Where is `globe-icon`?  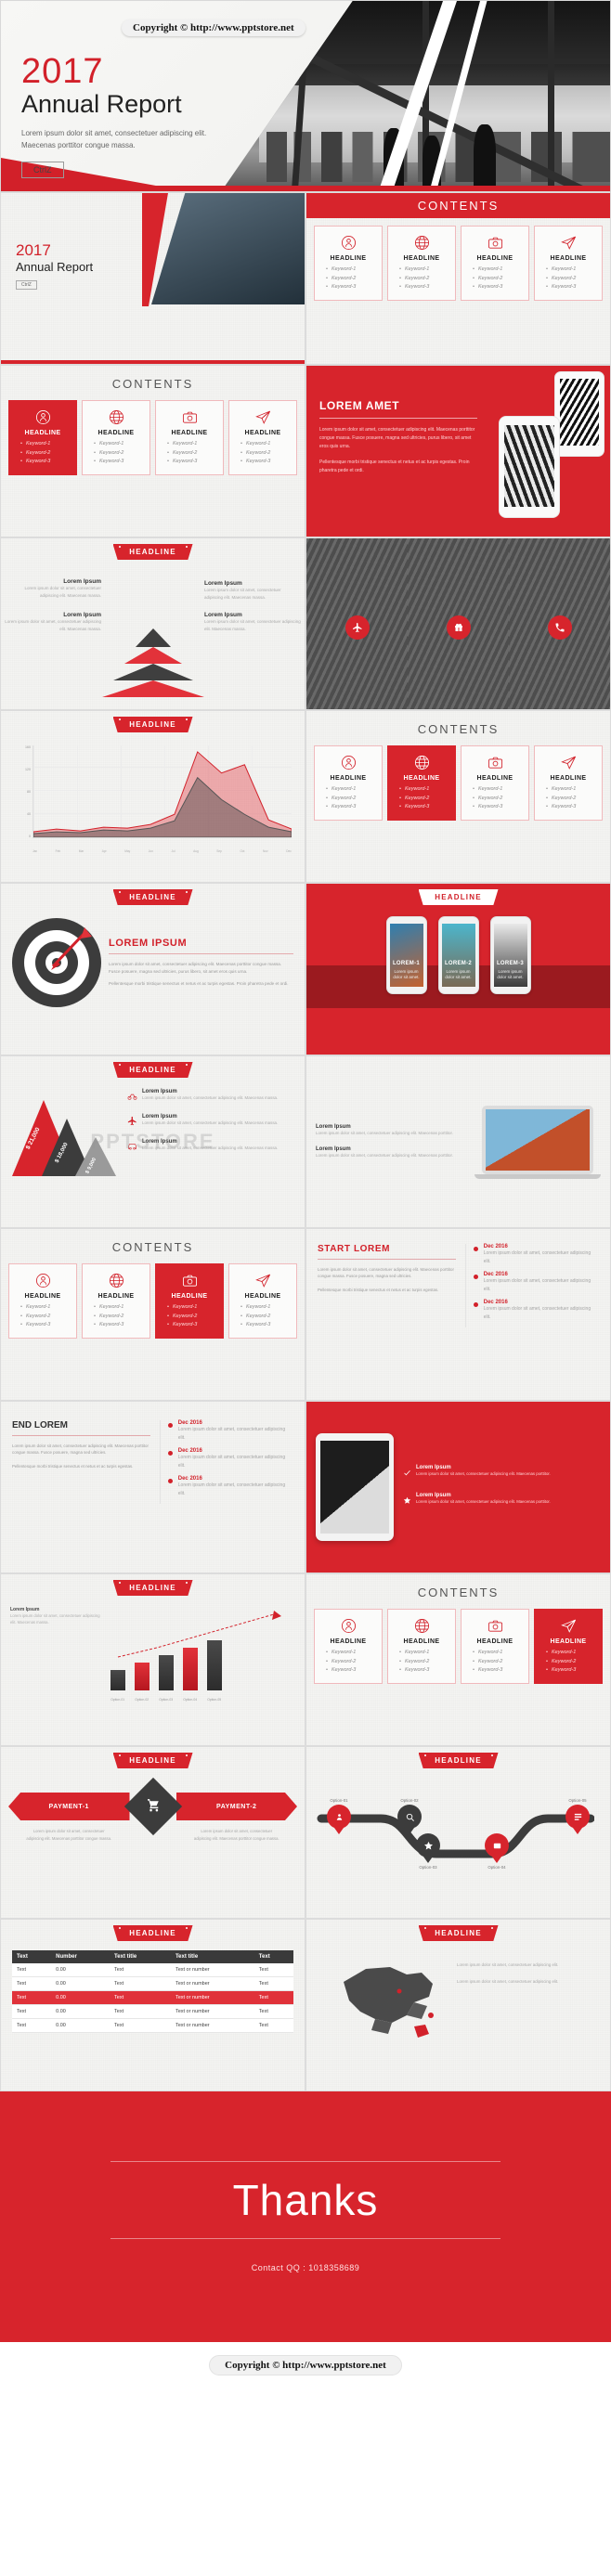 globe-icon is located at coordinates (421, 1625).